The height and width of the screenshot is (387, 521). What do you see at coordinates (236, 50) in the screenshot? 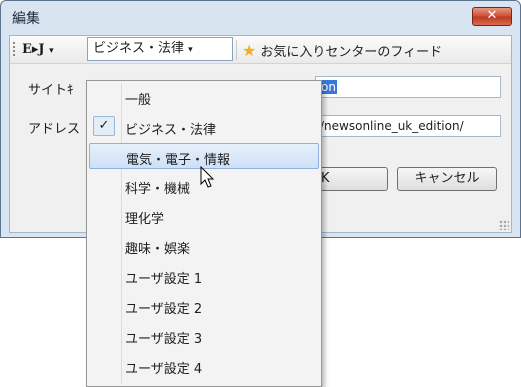
I see `toolbar-separator` at bounding box center [236, 50].